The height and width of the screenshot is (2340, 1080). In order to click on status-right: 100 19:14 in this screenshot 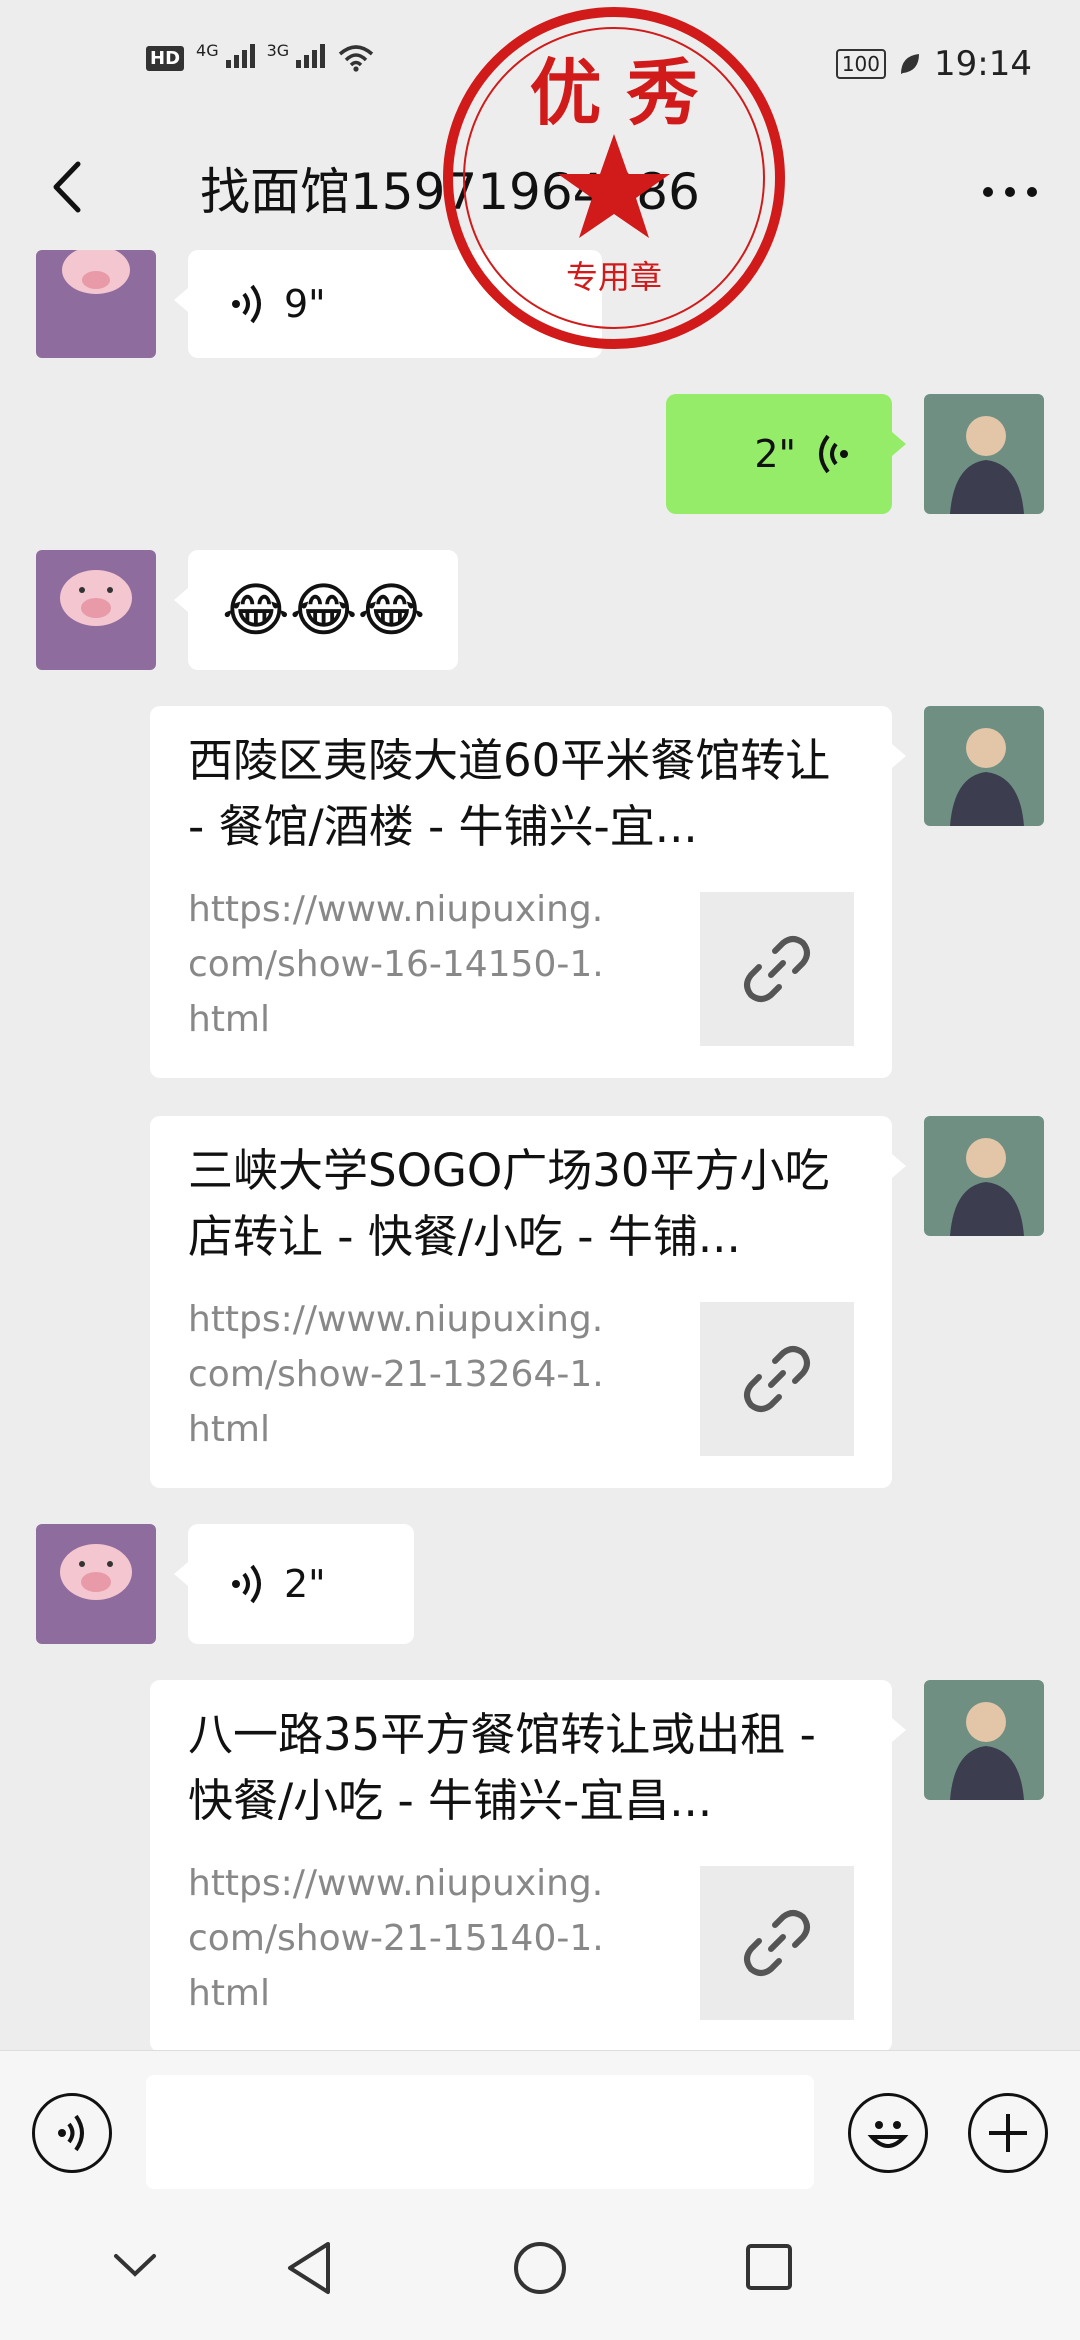, I will do `click(933, 64)`.